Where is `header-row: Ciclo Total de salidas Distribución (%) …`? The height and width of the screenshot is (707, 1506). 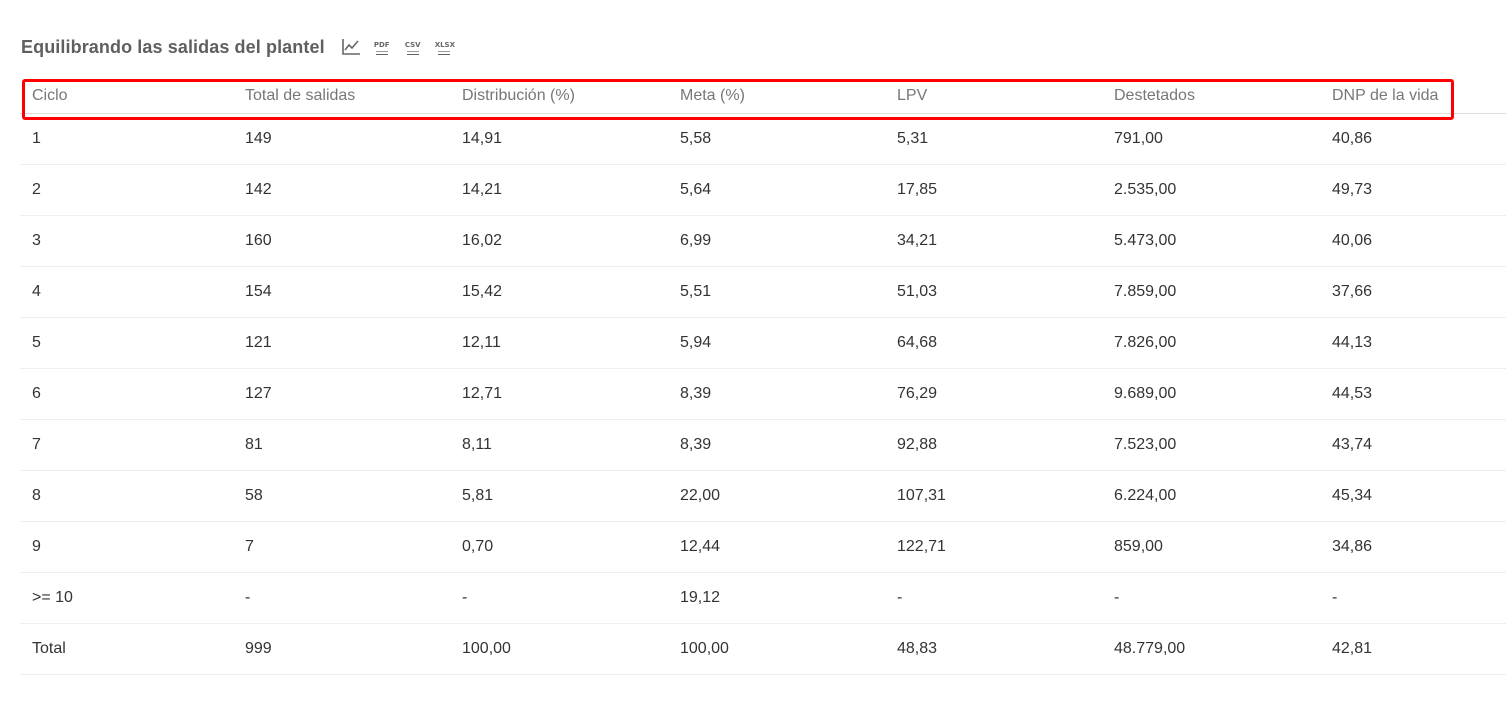 header-row: Ciclo Total de salidas Distribución (%) … is located at coordinates (763, 96).